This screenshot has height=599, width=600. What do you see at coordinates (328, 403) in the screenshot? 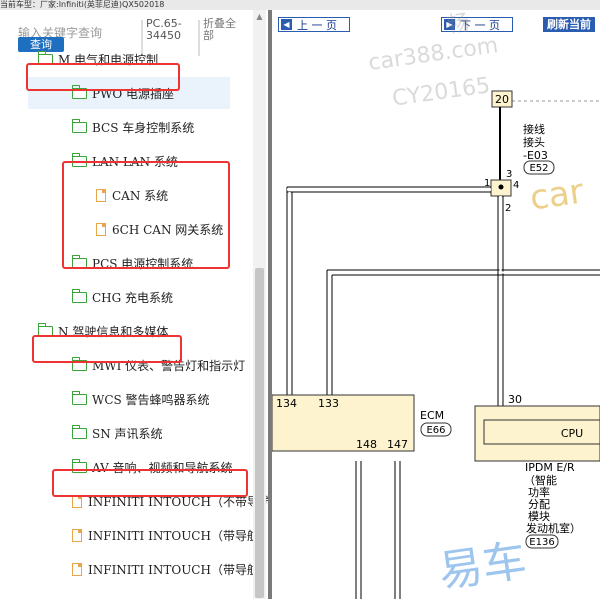
I see `ecm-pin-133: 133` at bounding box center [328, 403].